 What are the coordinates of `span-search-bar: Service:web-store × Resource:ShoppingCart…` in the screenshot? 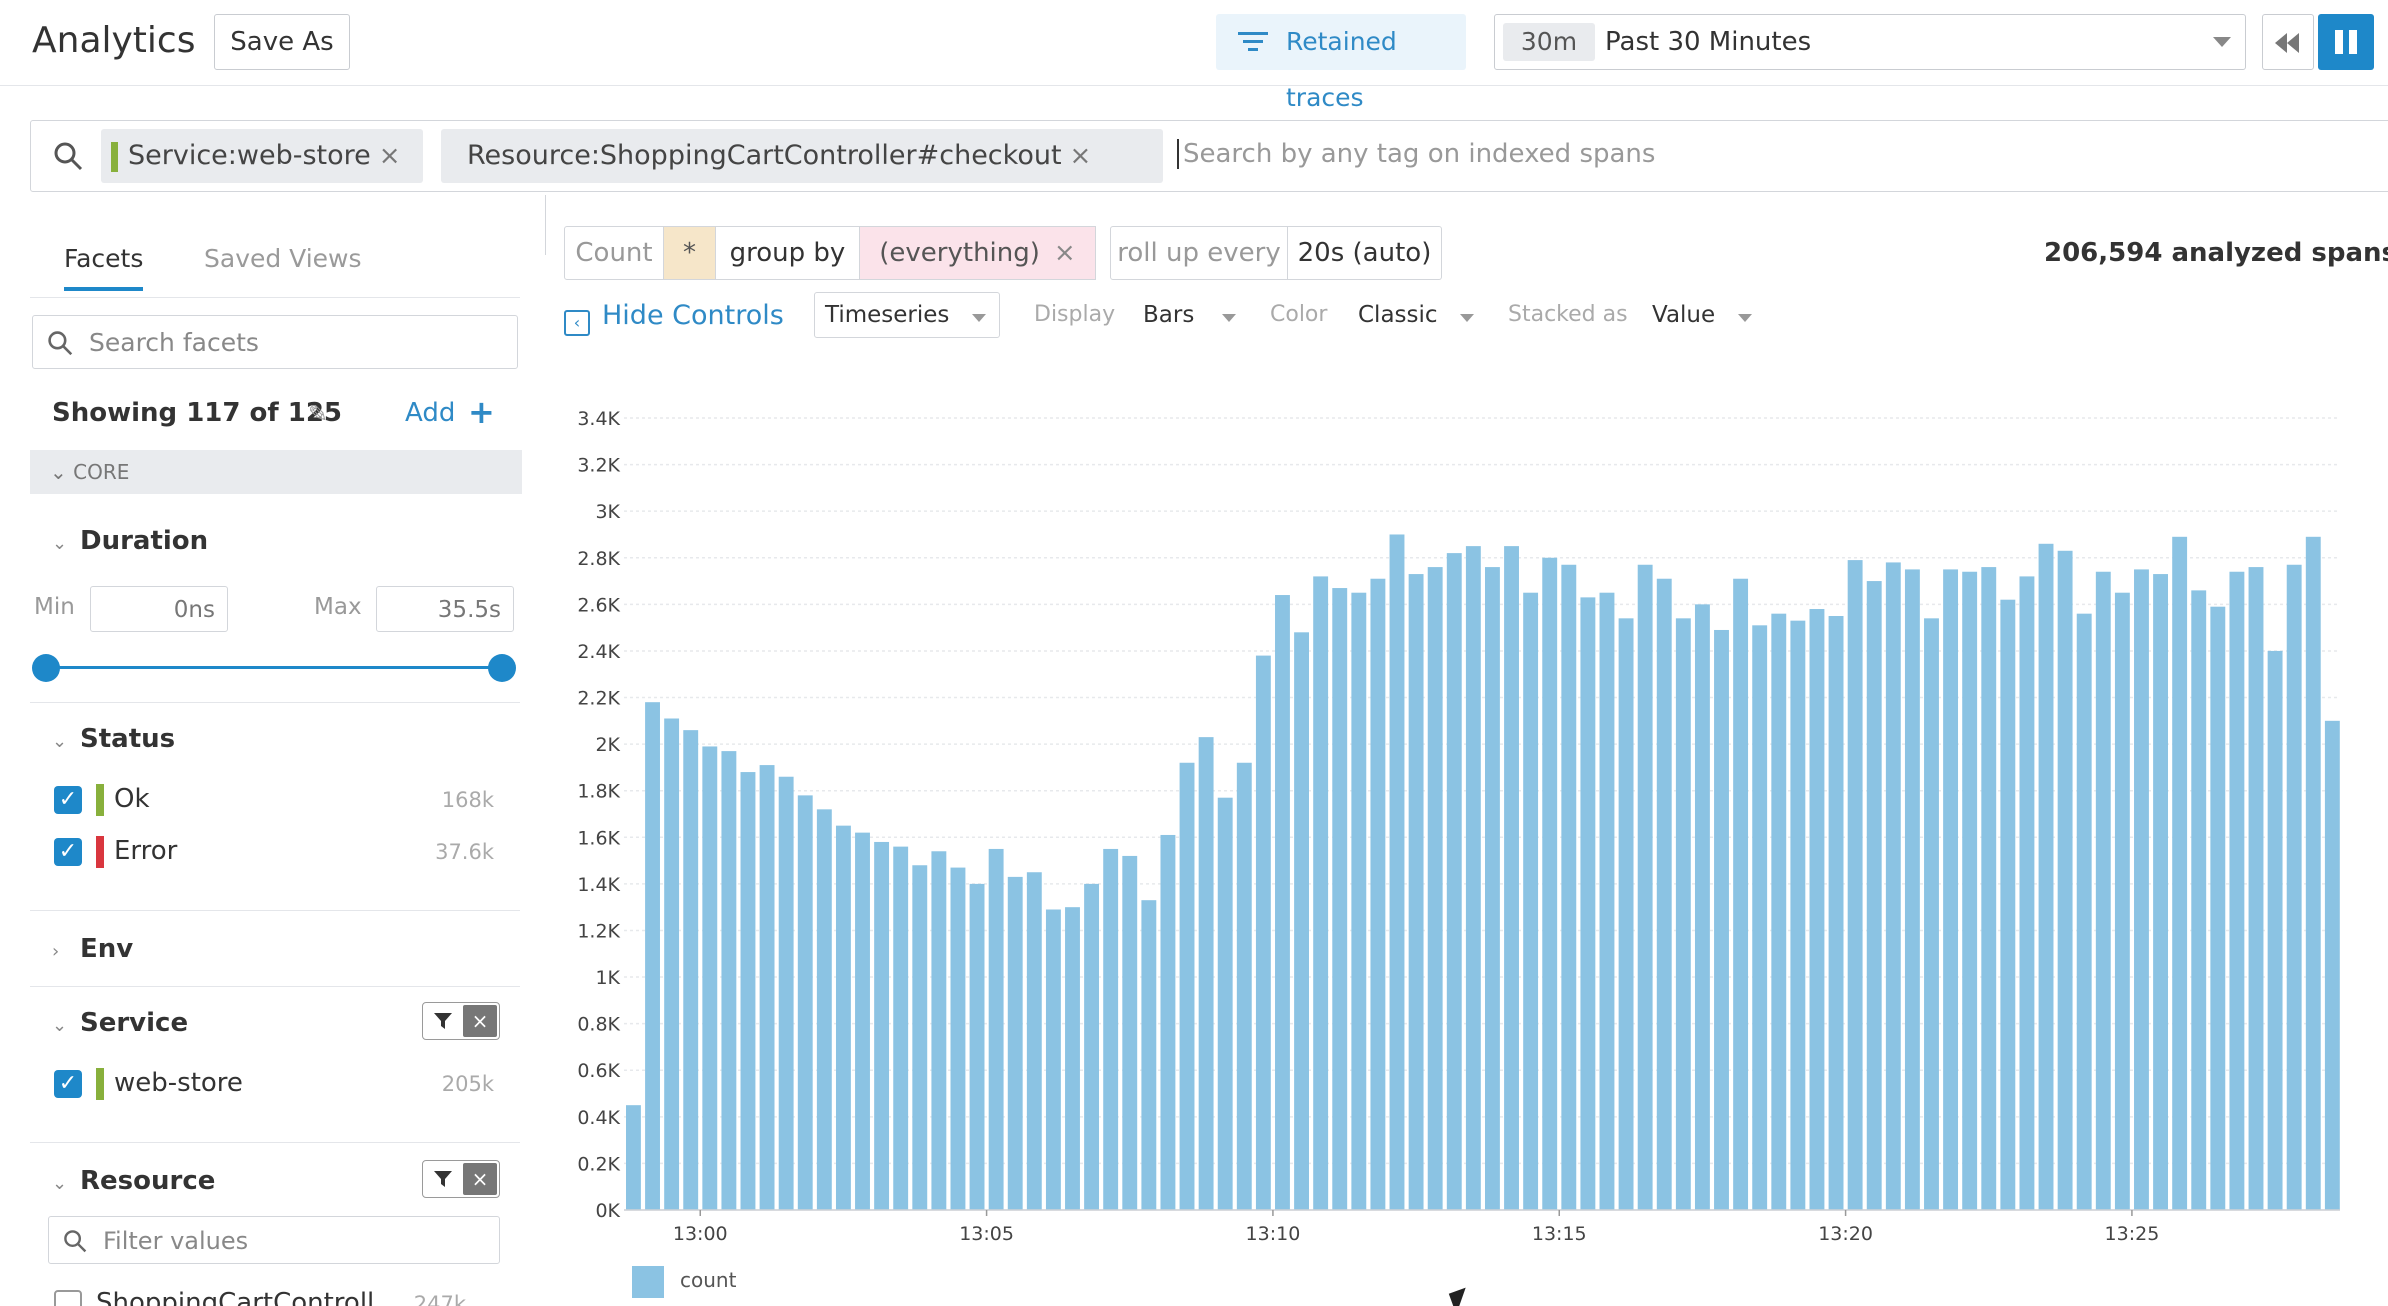 It's located at (1209, 156).